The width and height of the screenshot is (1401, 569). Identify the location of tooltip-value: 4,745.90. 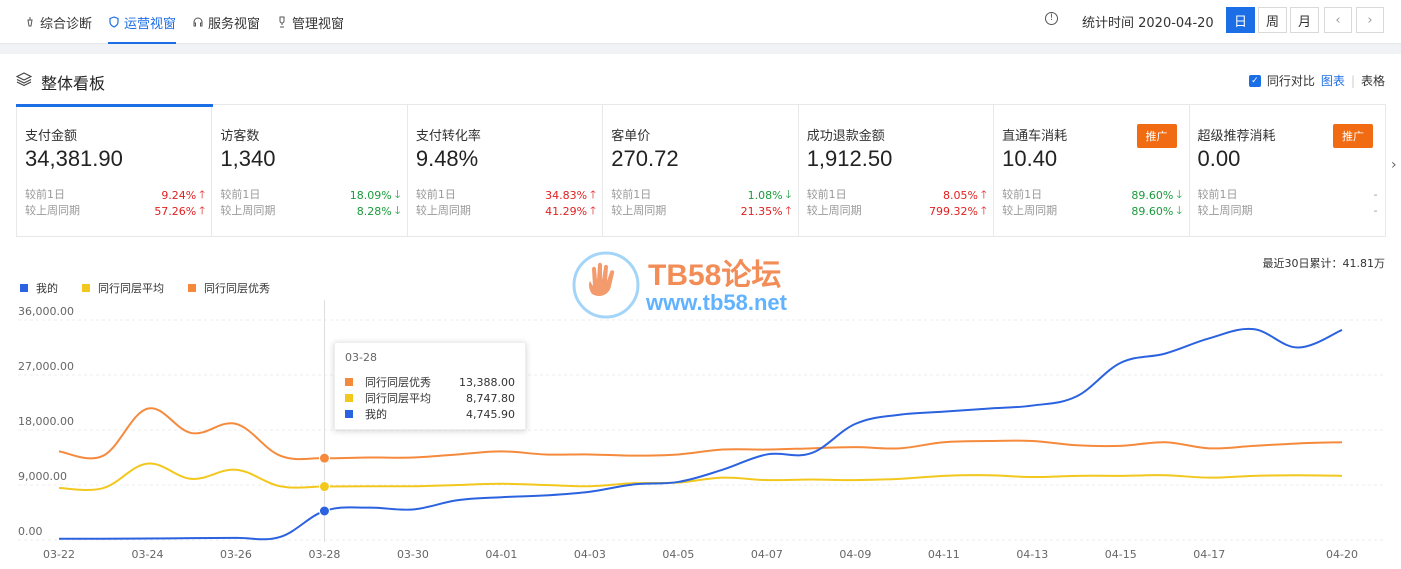
(490, 414).